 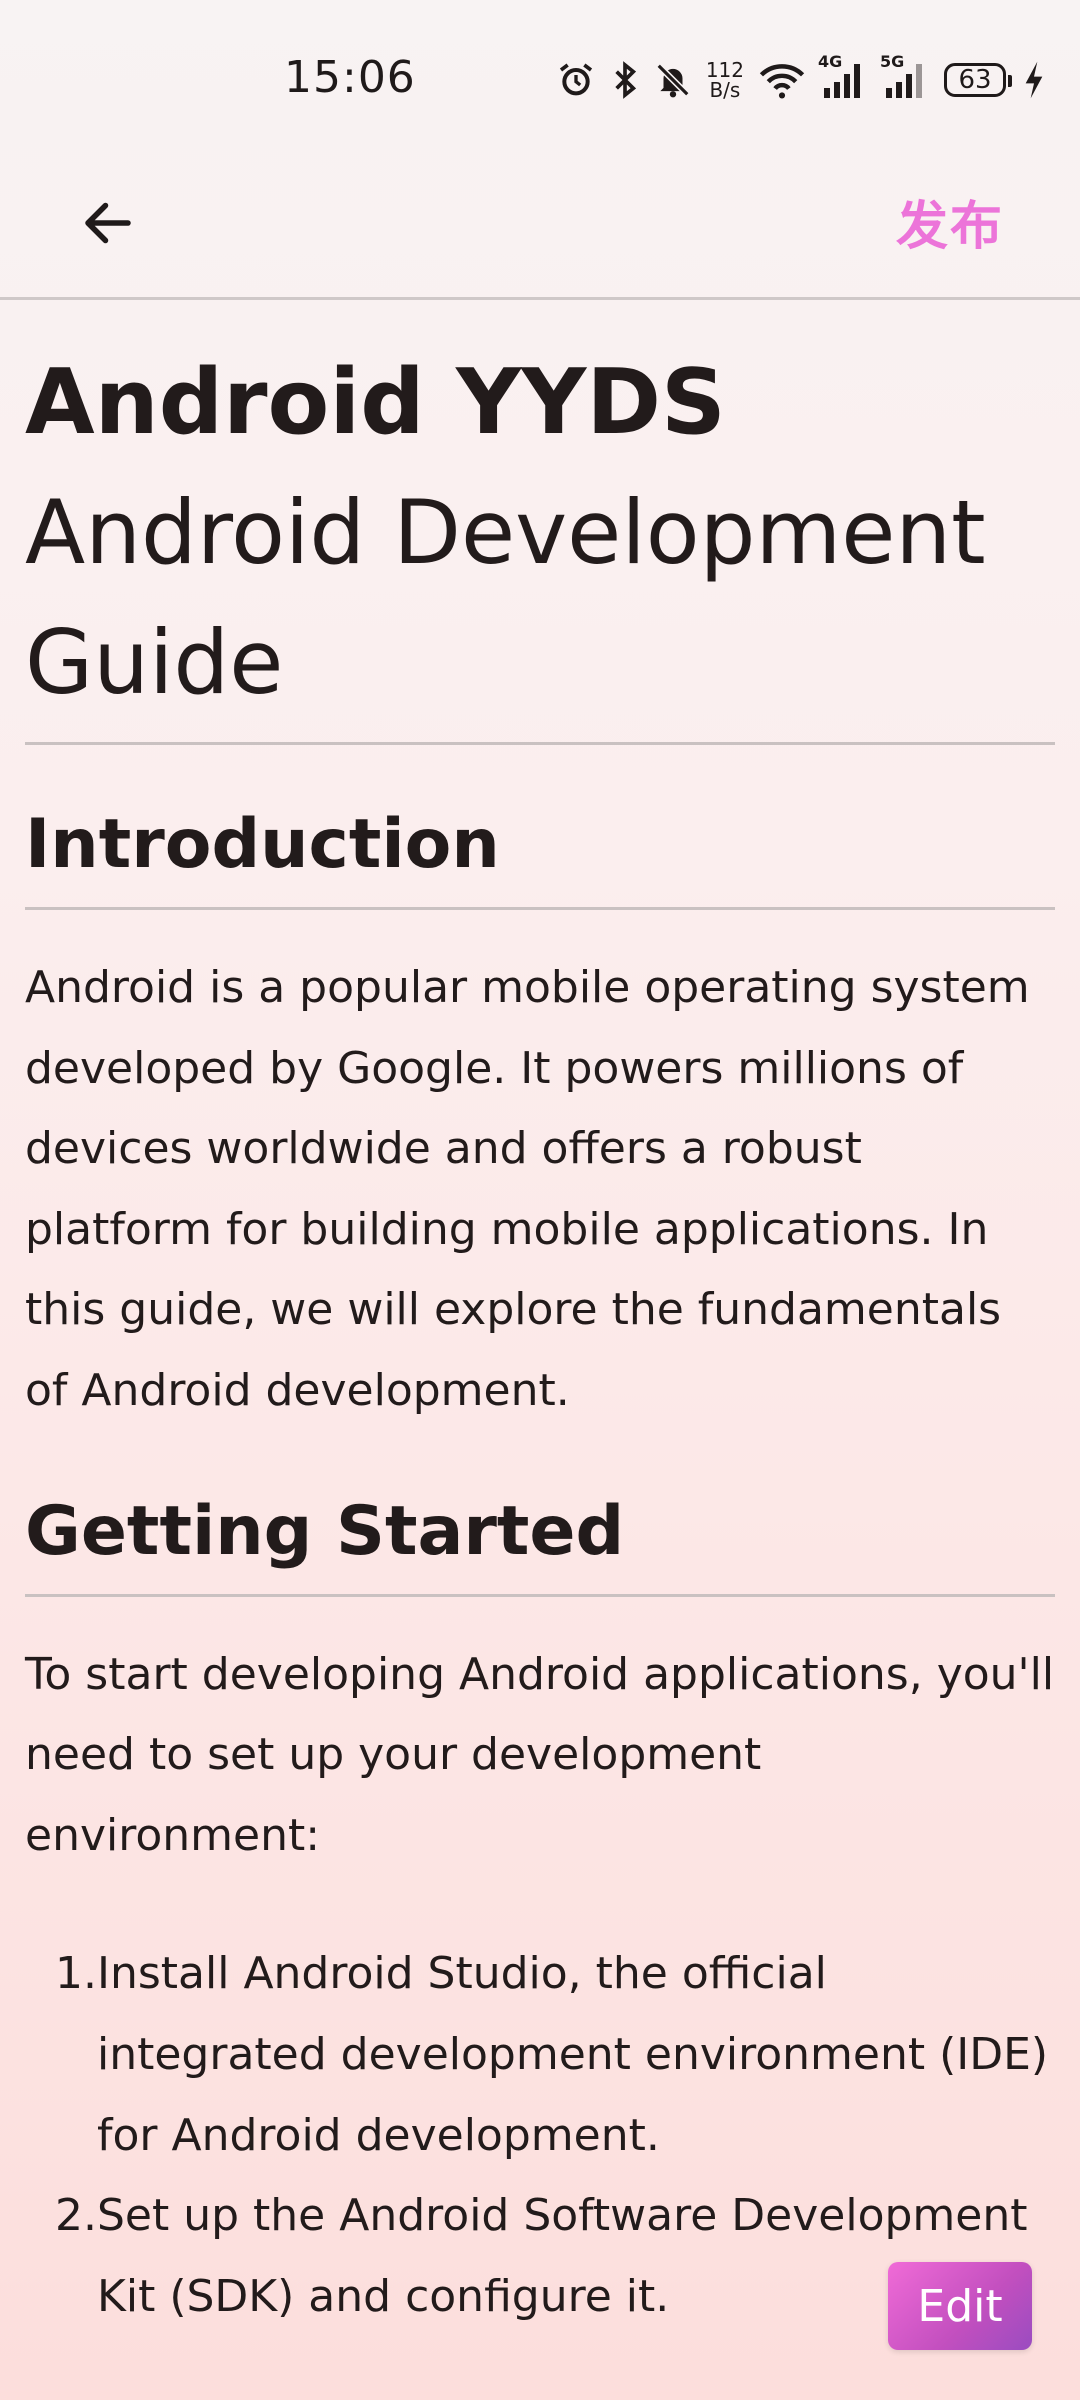 What do you see at coordinates (830, 61) in the screenshot?
I see `signal-4g-label: 4G` at bounding box center [830, 61].